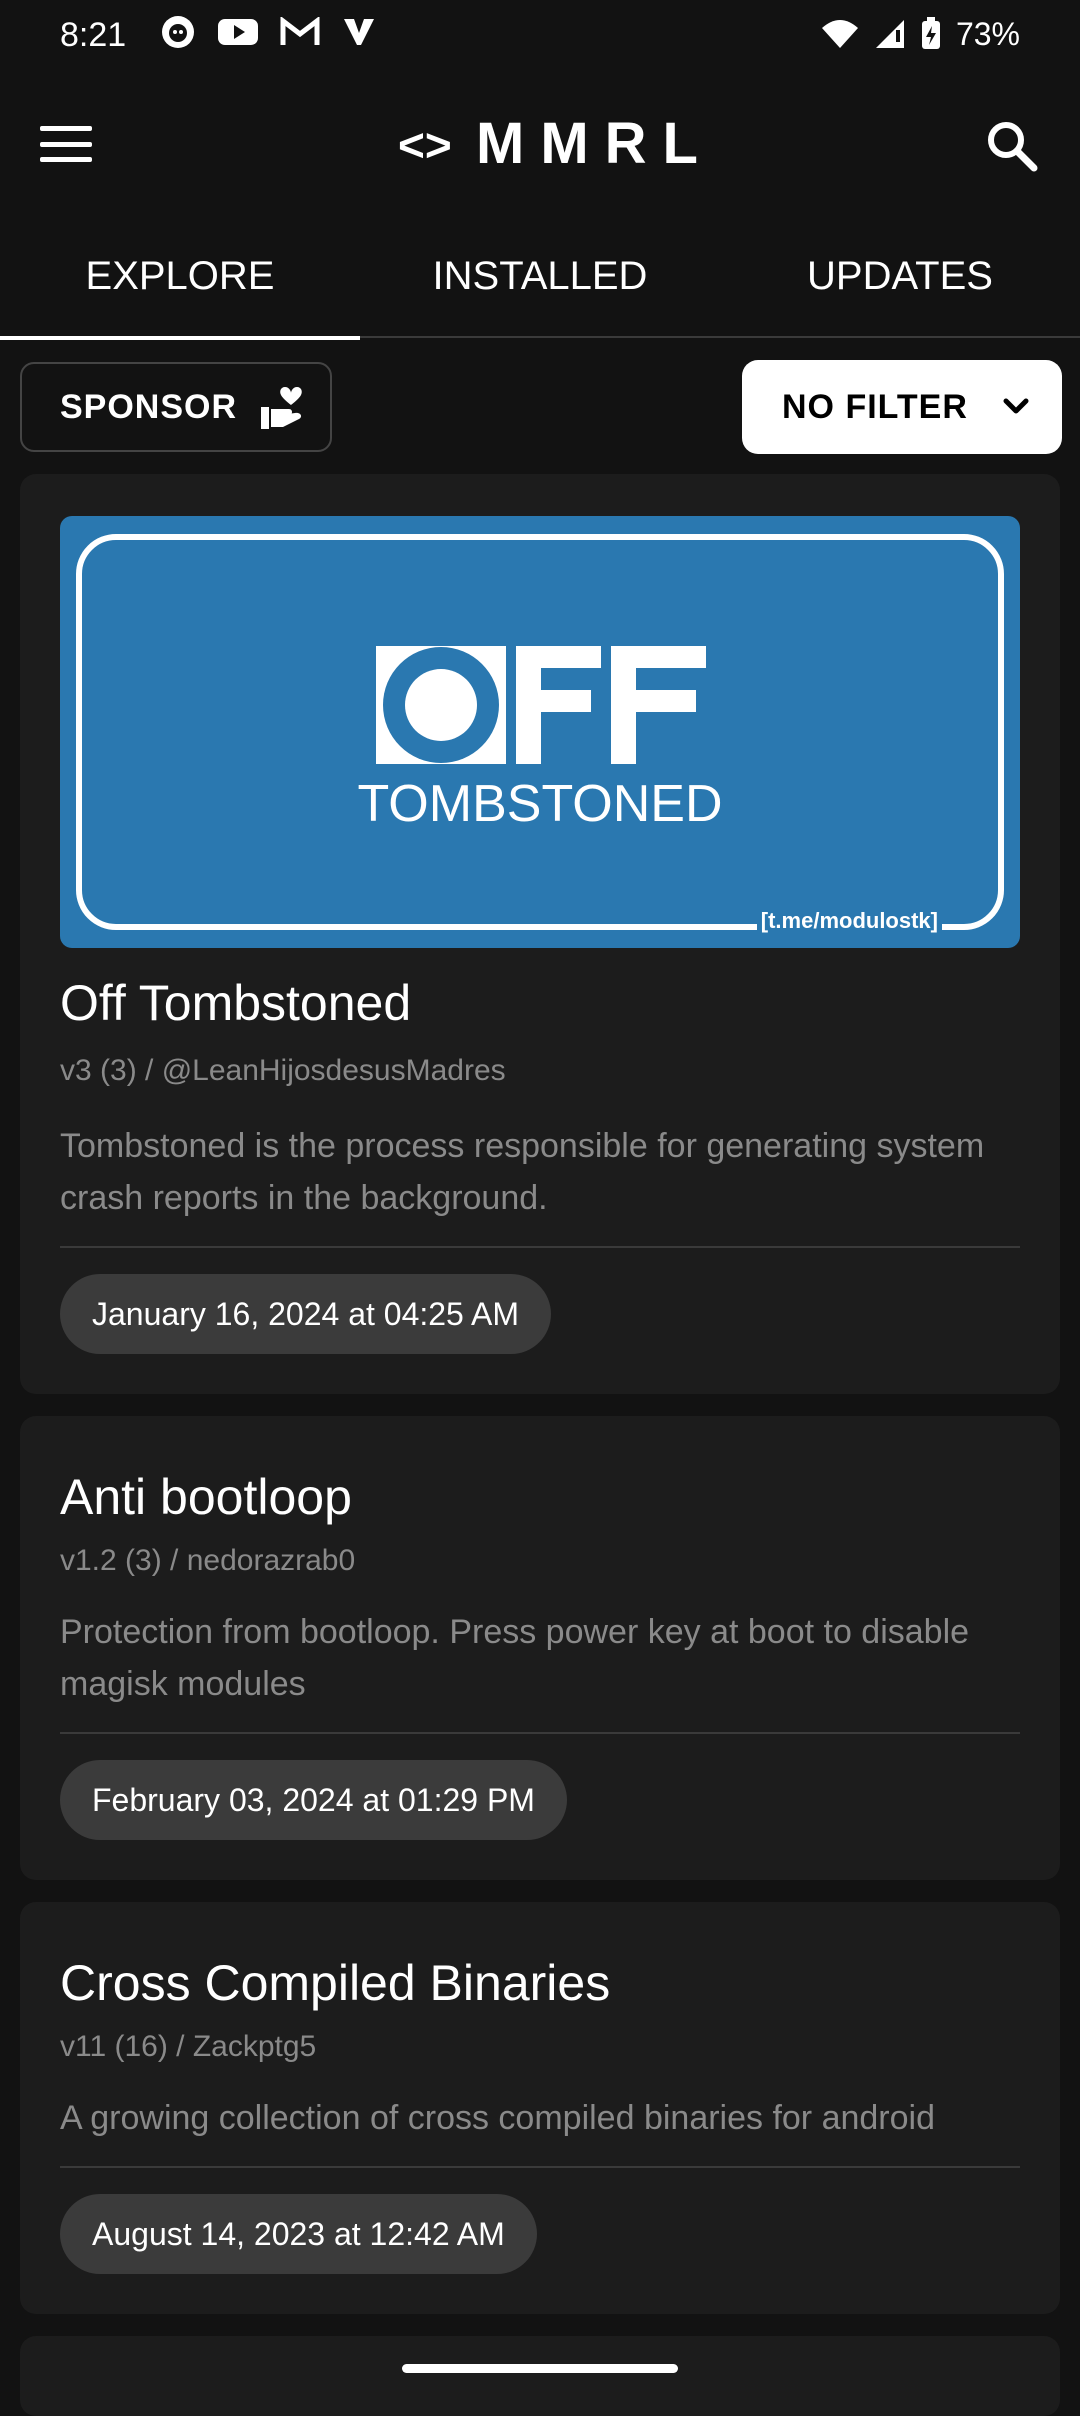 The image size is (1080, 2416). What do you see at coordinates (920, 34) in the screenshot?
I see `system-icons: 73%` at bounding box center [920, 34].